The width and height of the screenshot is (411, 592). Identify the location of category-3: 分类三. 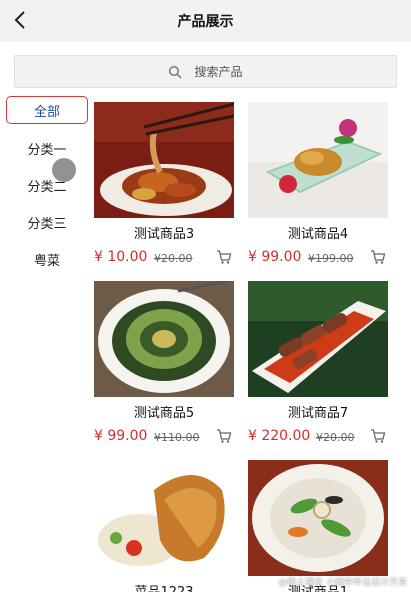
(47, 222).